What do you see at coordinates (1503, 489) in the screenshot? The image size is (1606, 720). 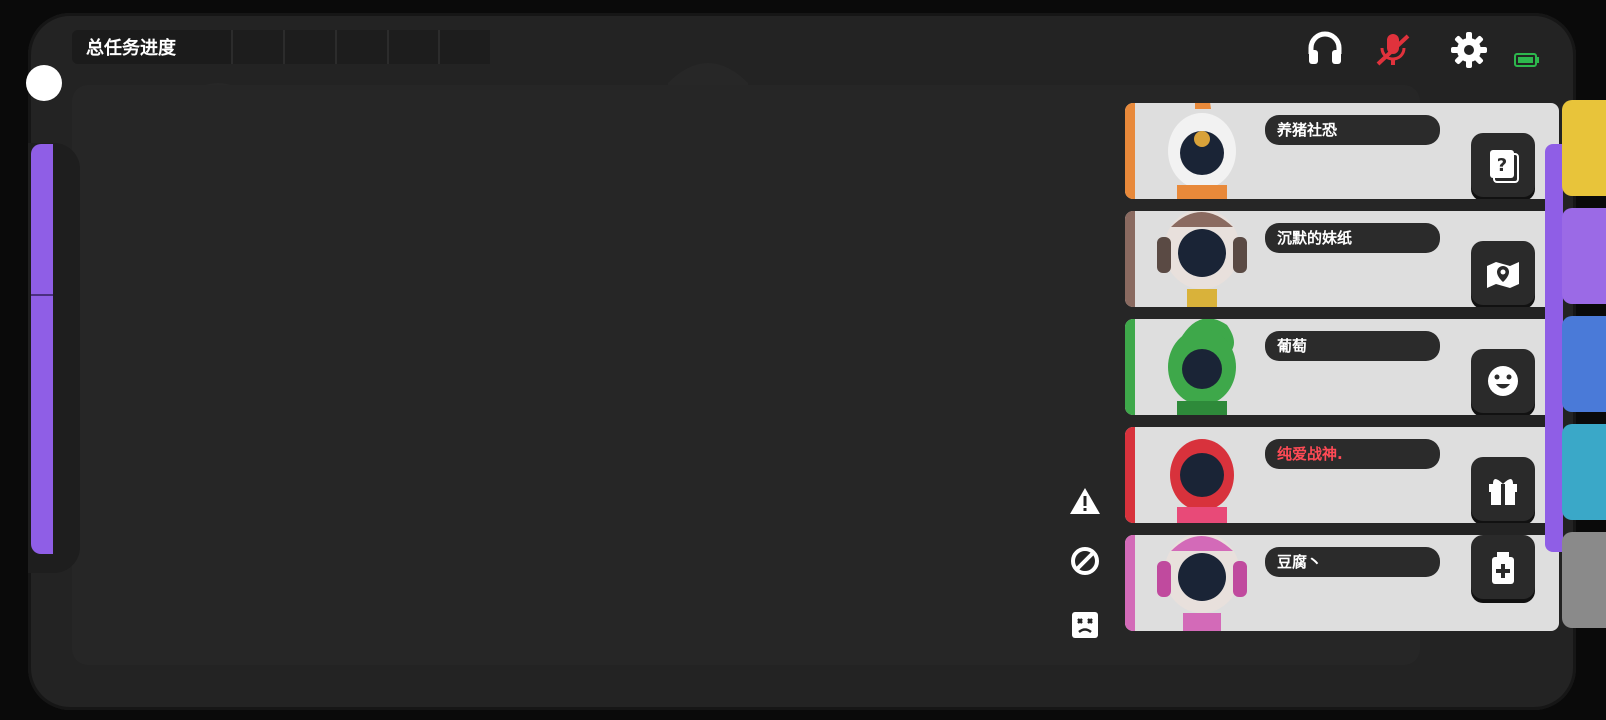 I see `gift-icon` at bounding box center [1503, 489].